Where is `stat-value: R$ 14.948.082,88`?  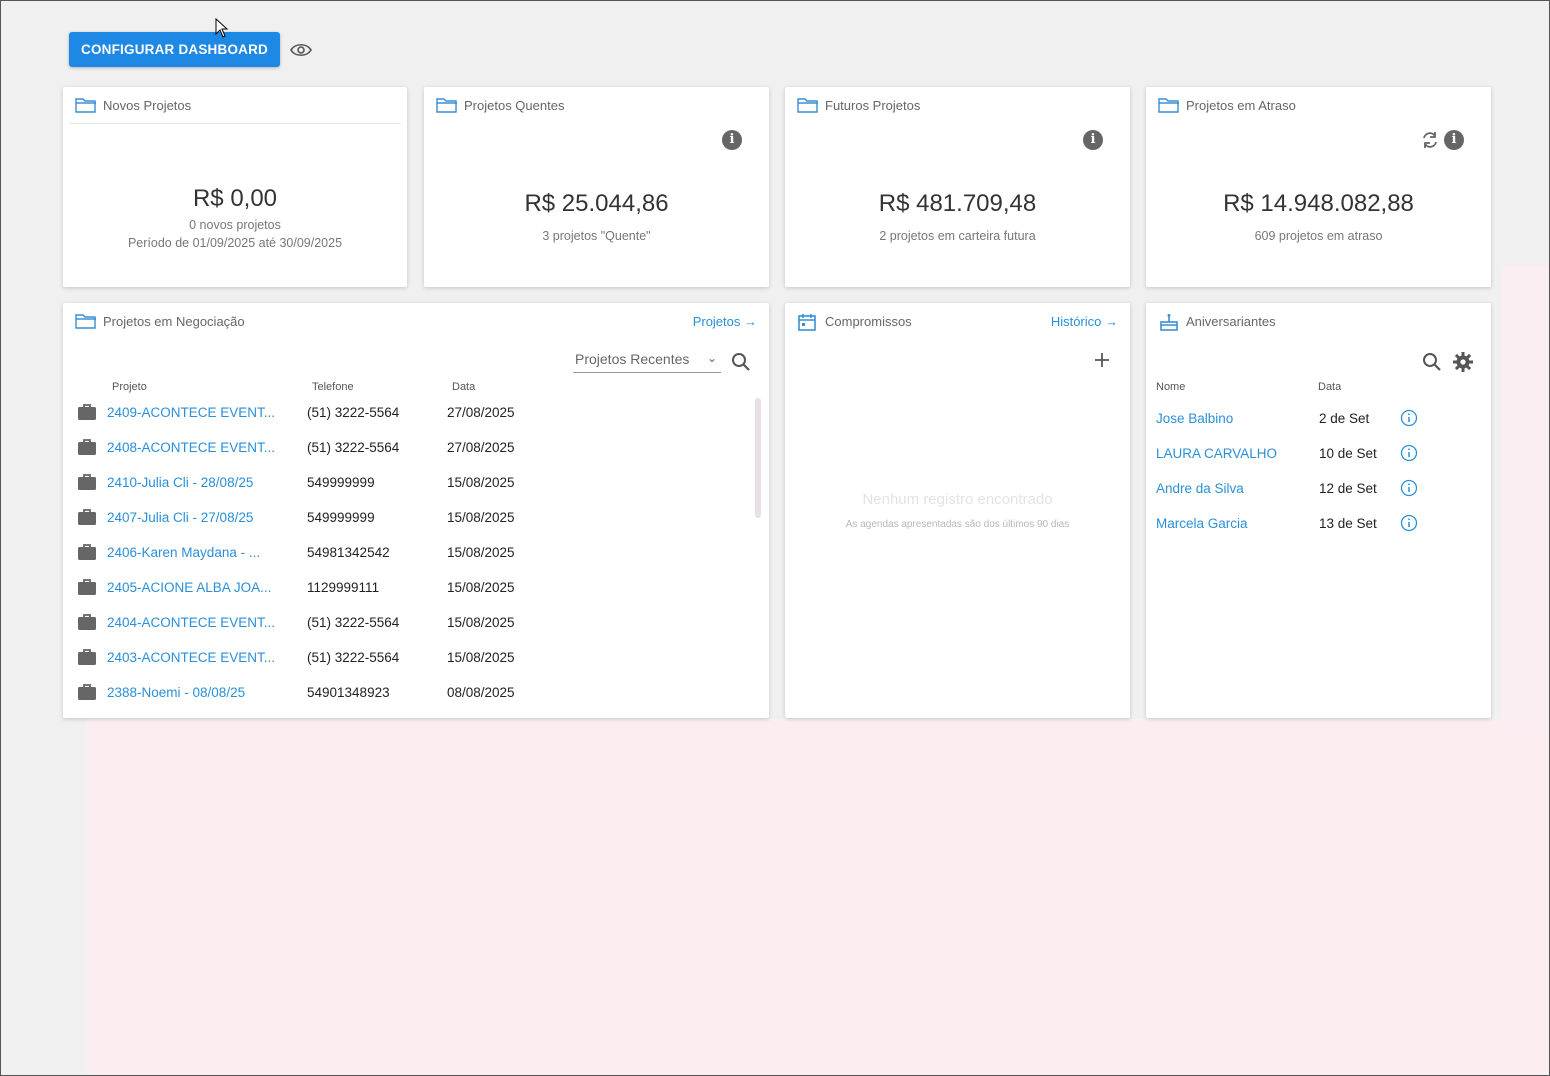
stat-value: R$ 14.948.082,88 is located at coordinates (1318, 203).